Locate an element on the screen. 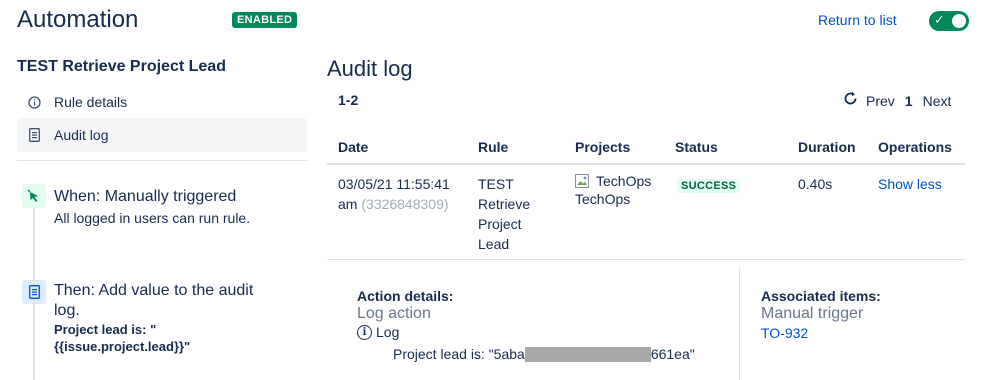 The image size is (994, 380). sidebar-item-audit-log: Audit log is located at coordinates (162, 135).